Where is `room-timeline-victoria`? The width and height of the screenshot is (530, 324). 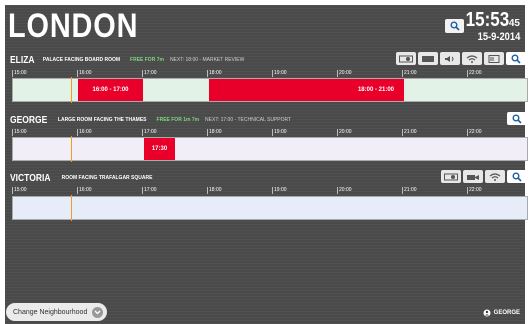 room-timeline-victoria is located at coordinates (270, 208).